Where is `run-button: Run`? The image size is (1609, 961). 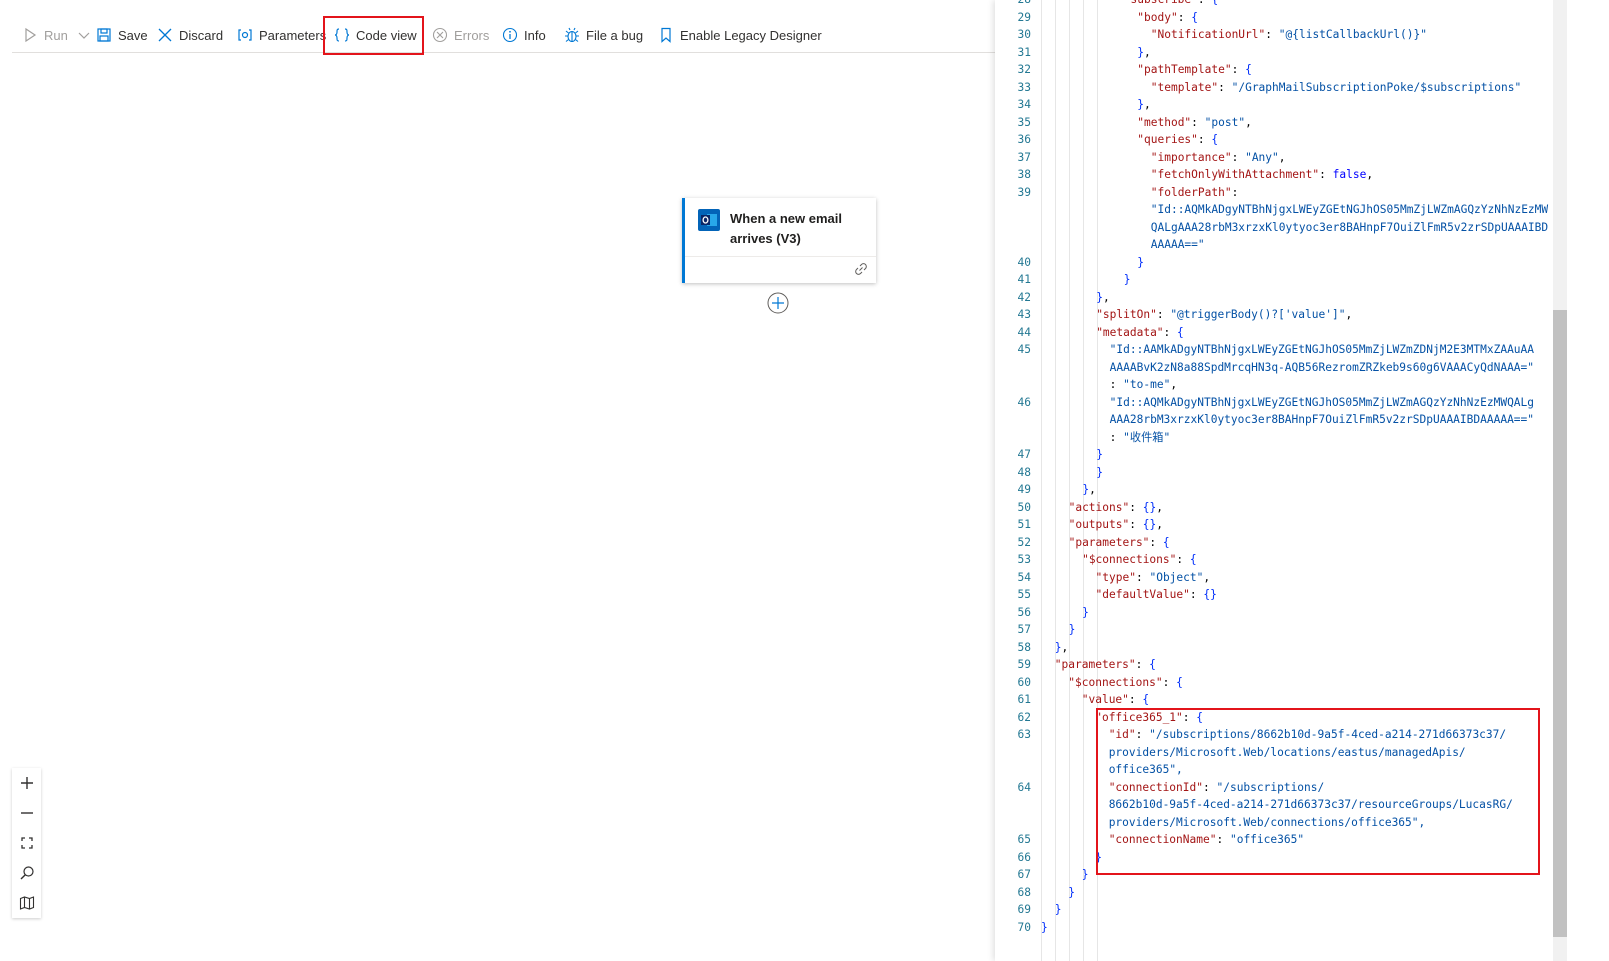
run-button: Run is located at coordinates (57, 35).